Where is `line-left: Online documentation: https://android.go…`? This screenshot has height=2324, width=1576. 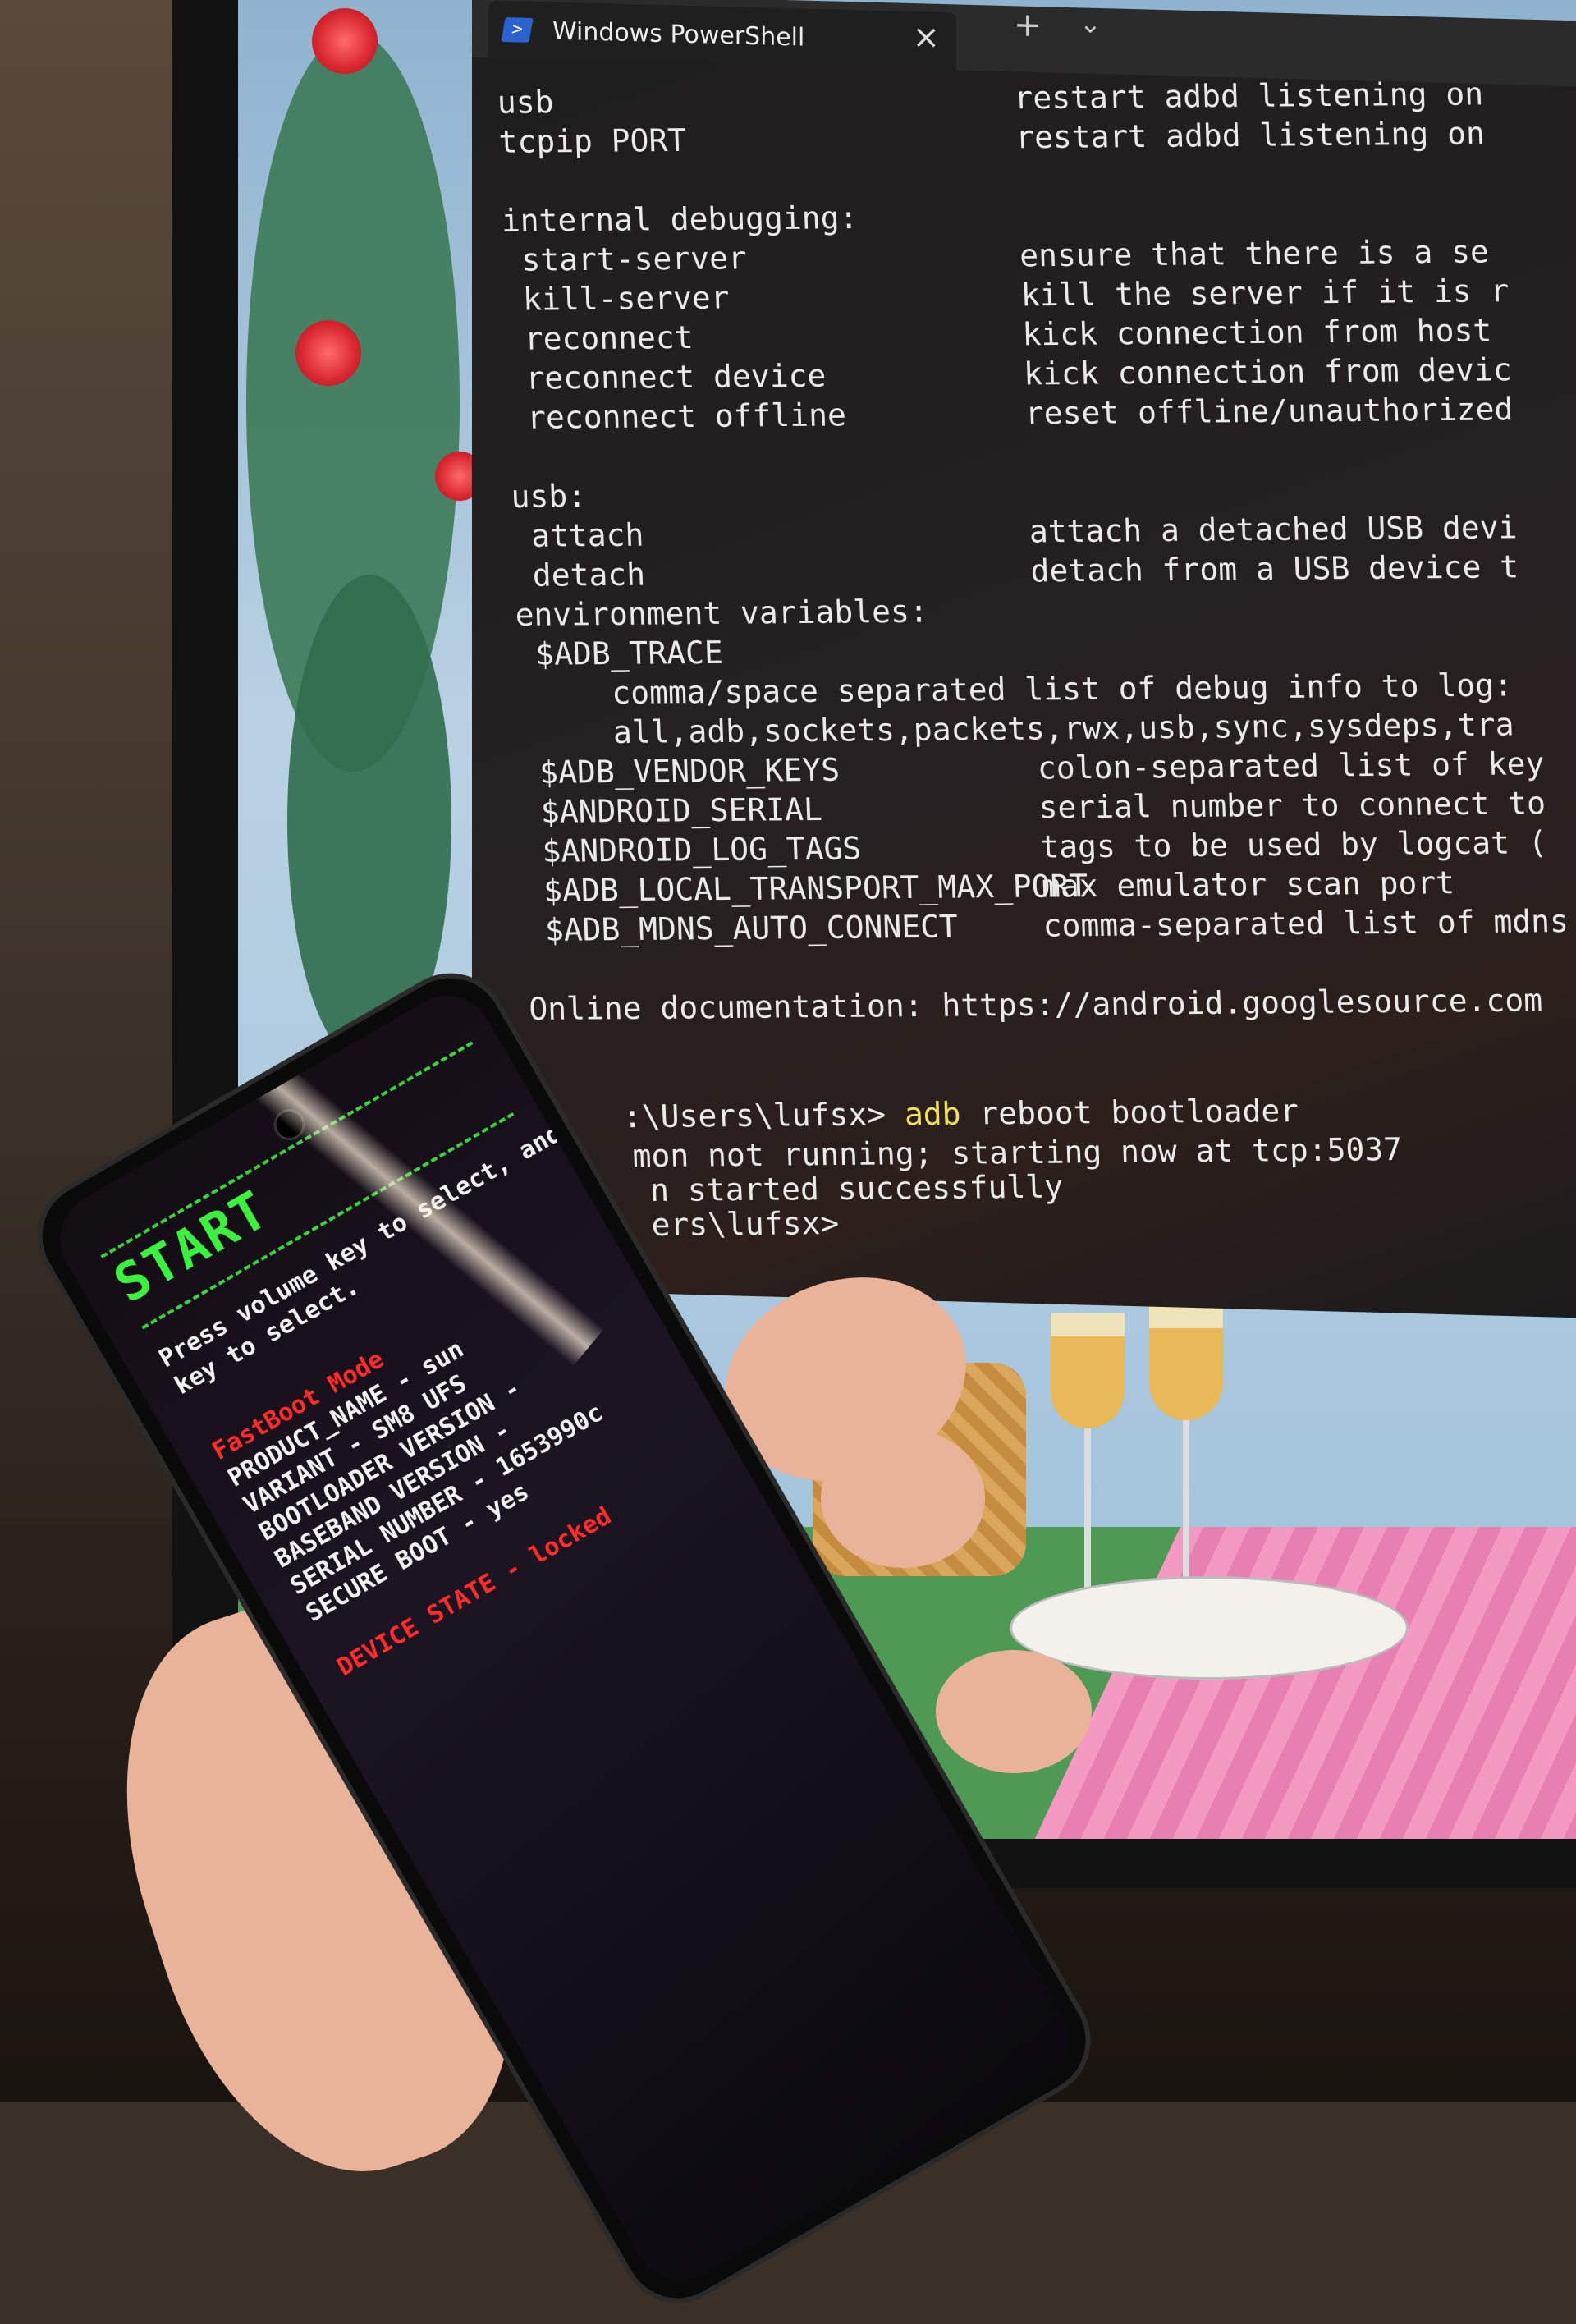
line-left: Online documentation: https://android.go… is located at coordinates (1035, 1005).